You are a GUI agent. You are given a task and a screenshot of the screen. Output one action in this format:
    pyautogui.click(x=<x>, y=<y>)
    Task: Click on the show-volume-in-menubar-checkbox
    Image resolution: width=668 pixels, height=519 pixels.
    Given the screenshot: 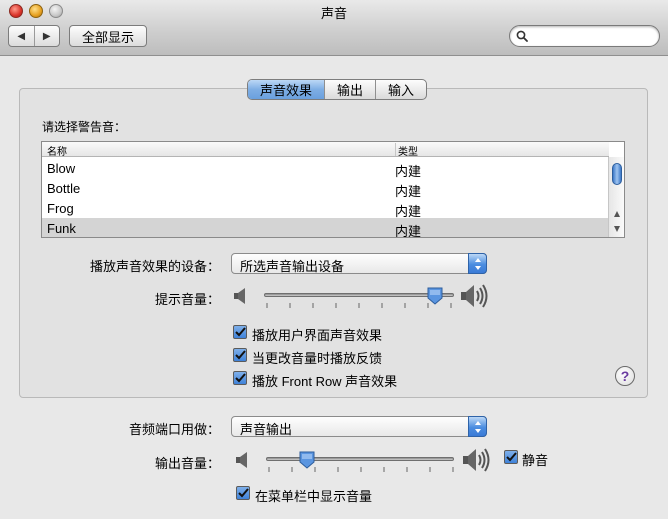 What is the action you would take?
    pyautogui.click(x=243, y=493)
    